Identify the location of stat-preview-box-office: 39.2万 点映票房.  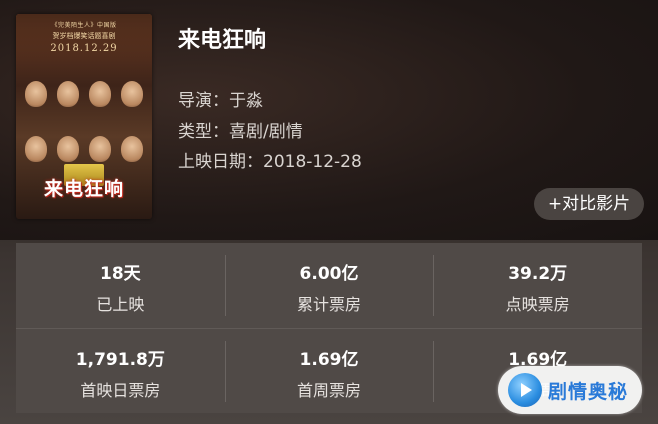
(537, 285).